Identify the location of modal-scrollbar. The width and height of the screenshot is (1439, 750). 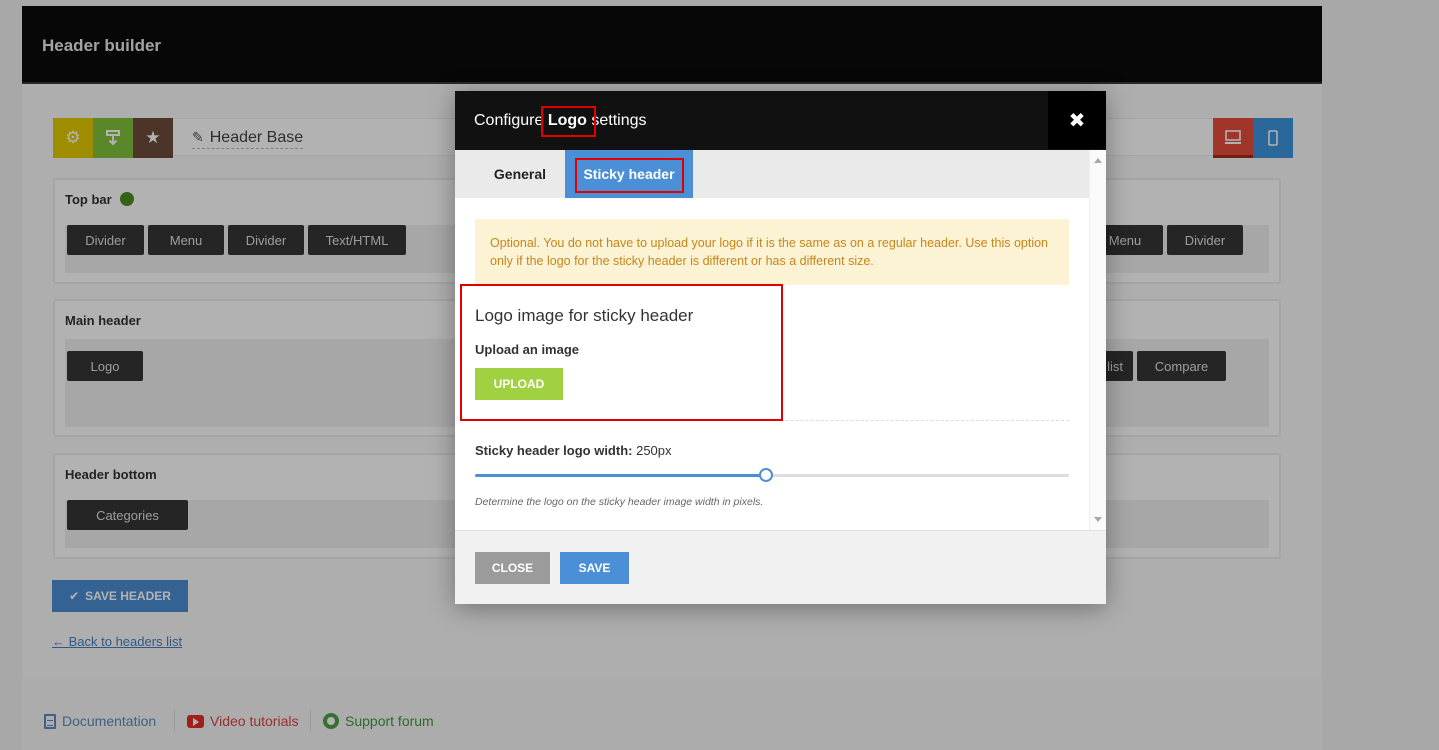
(1097, 340).